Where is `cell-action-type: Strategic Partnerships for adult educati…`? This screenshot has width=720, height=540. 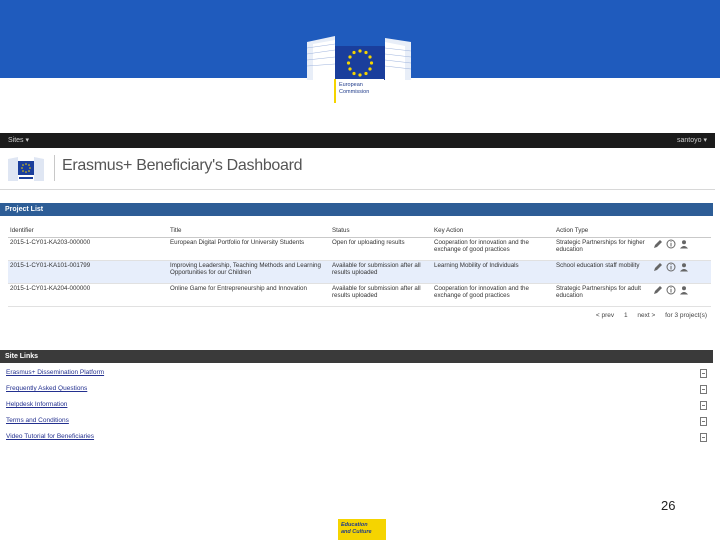
cell-action-type: Strategic Partnerships for adult educati… is located at coordinates (602, 295).